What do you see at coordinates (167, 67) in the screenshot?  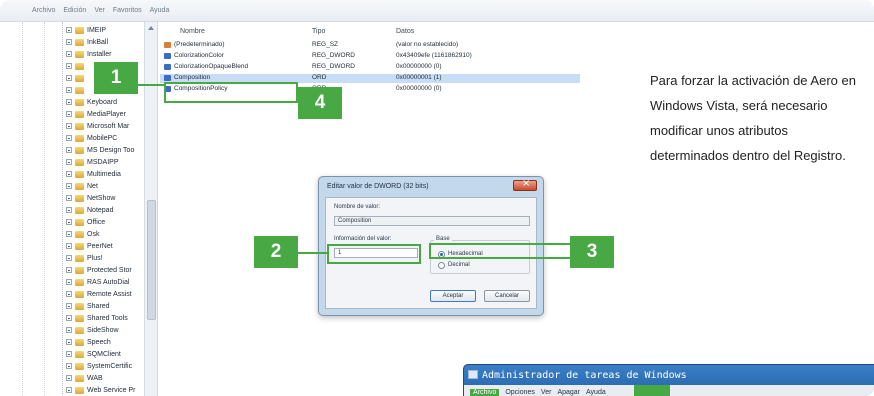 I see `dword-value-icon` at bounding box center [167, 67].